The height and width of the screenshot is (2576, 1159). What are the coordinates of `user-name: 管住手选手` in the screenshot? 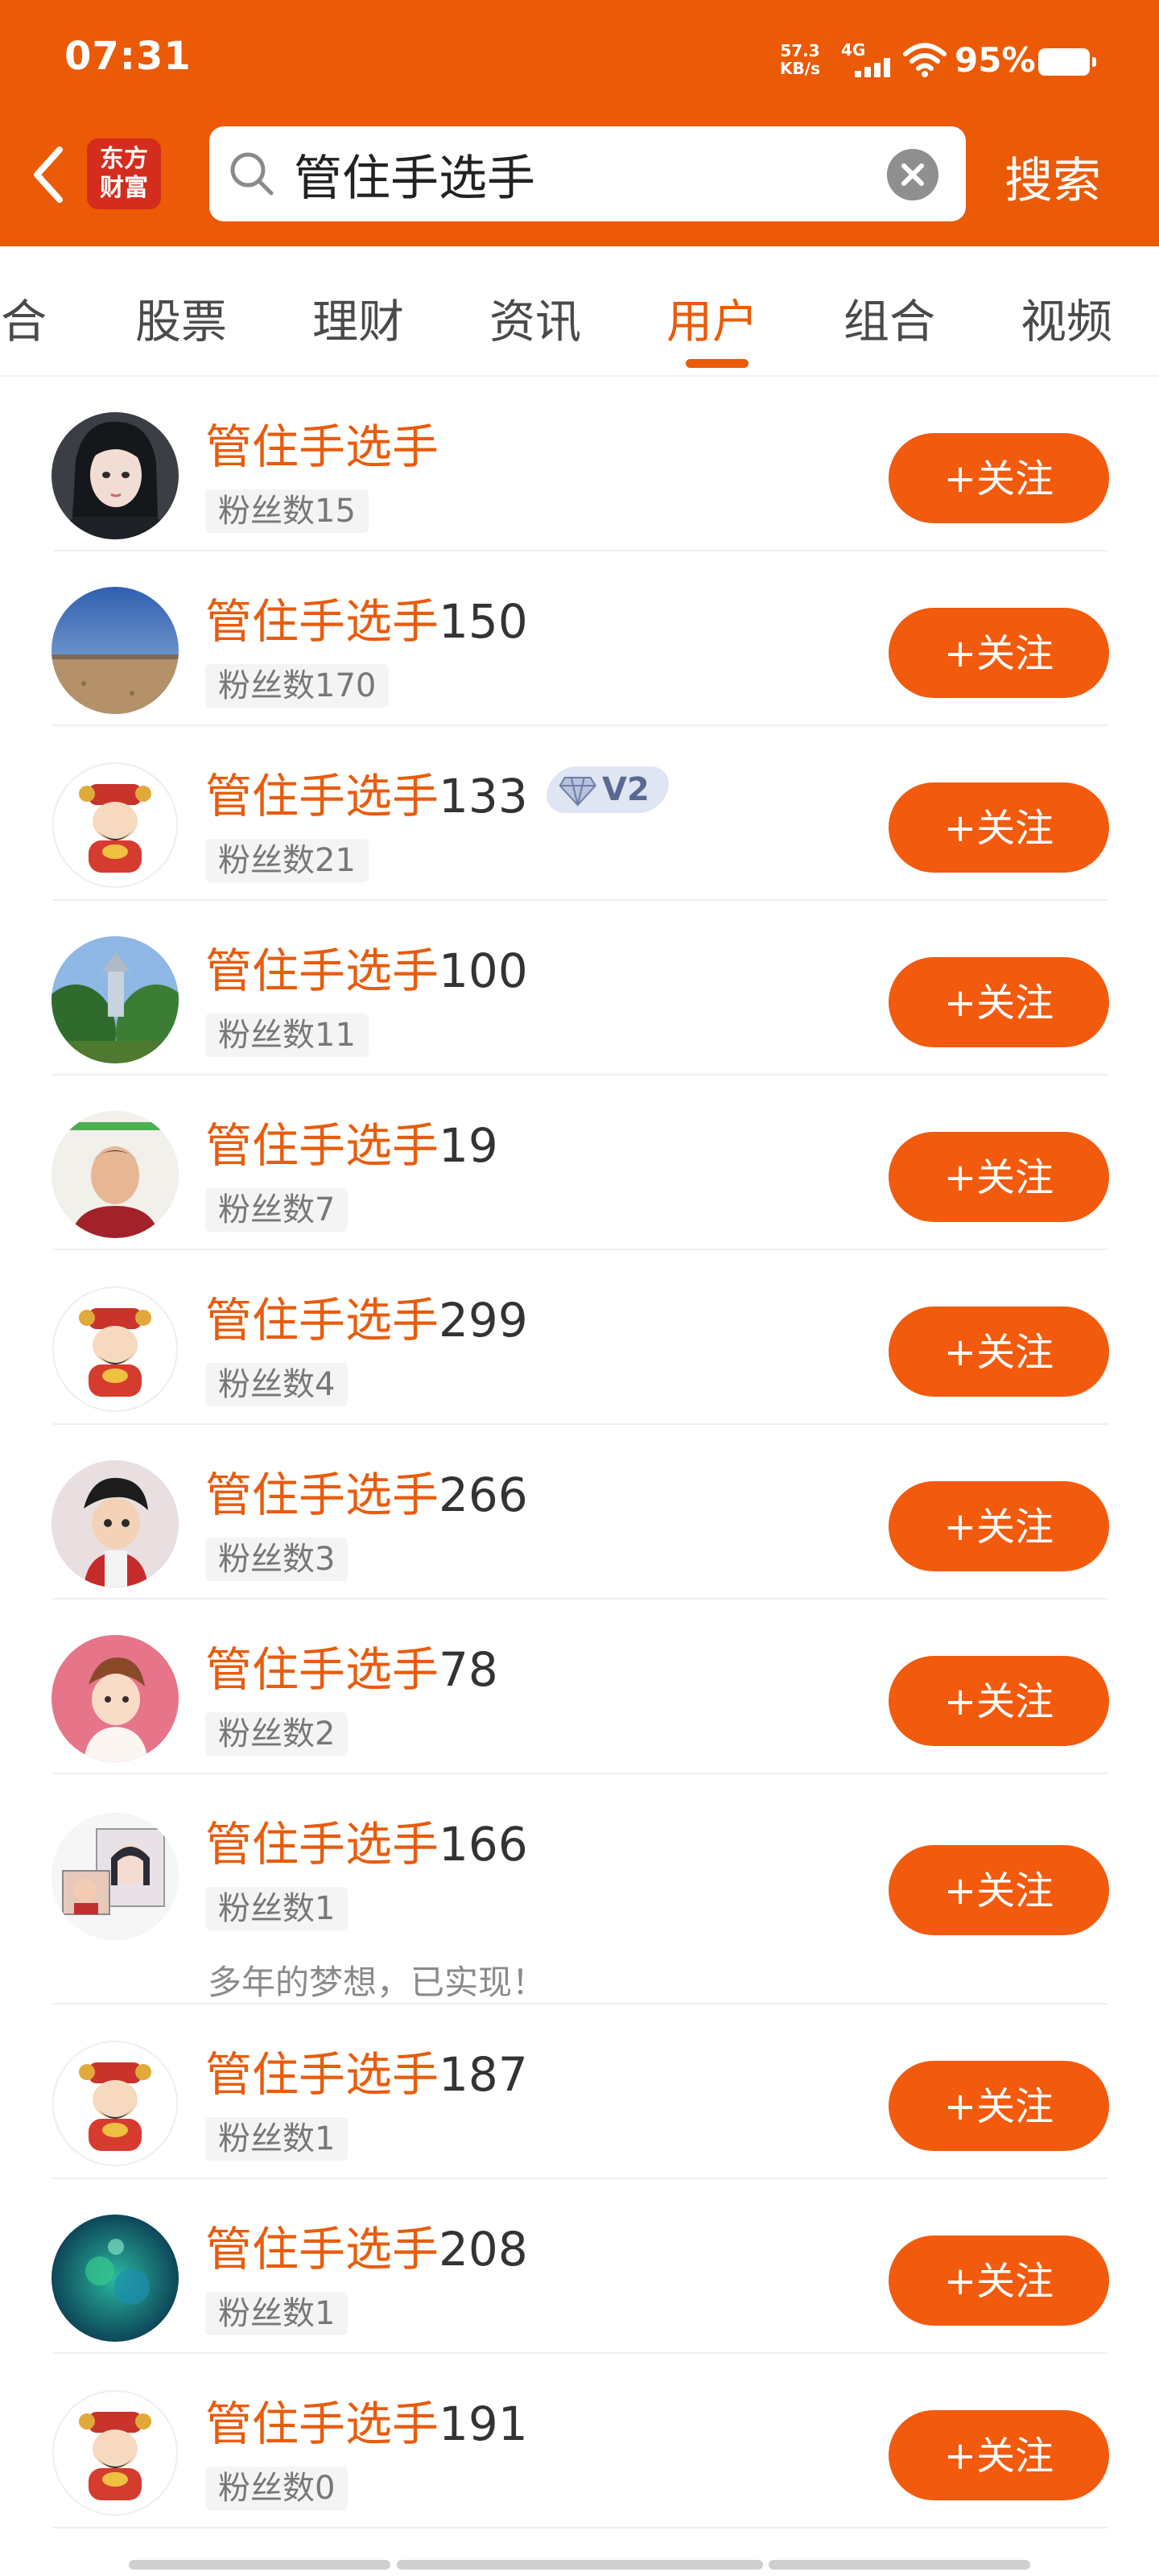 It's located at (322, 443).